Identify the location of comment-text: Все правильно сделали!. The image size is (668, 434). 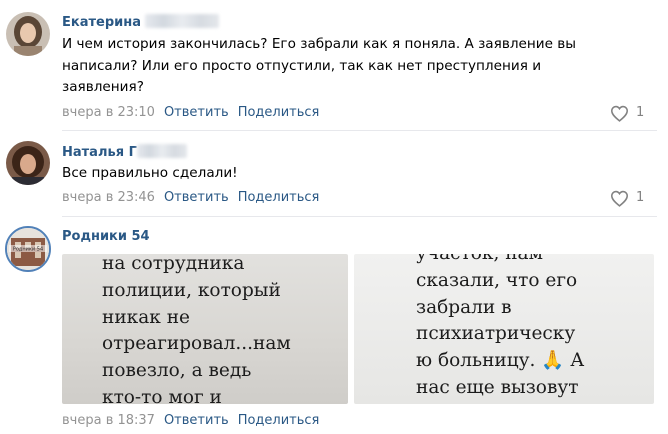
(332, 174).